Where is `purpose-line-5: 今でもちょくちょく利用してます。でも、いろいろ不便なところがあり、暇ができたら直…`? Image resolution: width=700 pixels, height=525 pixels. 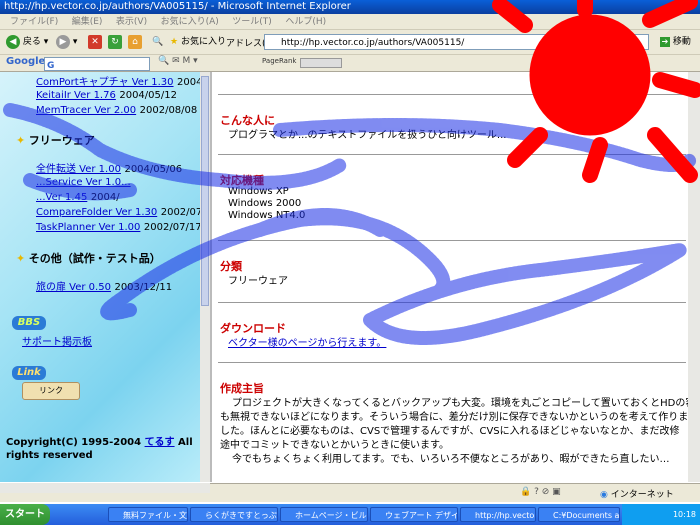 purpose-line-5: 今でもちょくちょく利用してます。でも、いろいろ不便なところがあり、暇ができたら直… is located at coordinates (451, 459).